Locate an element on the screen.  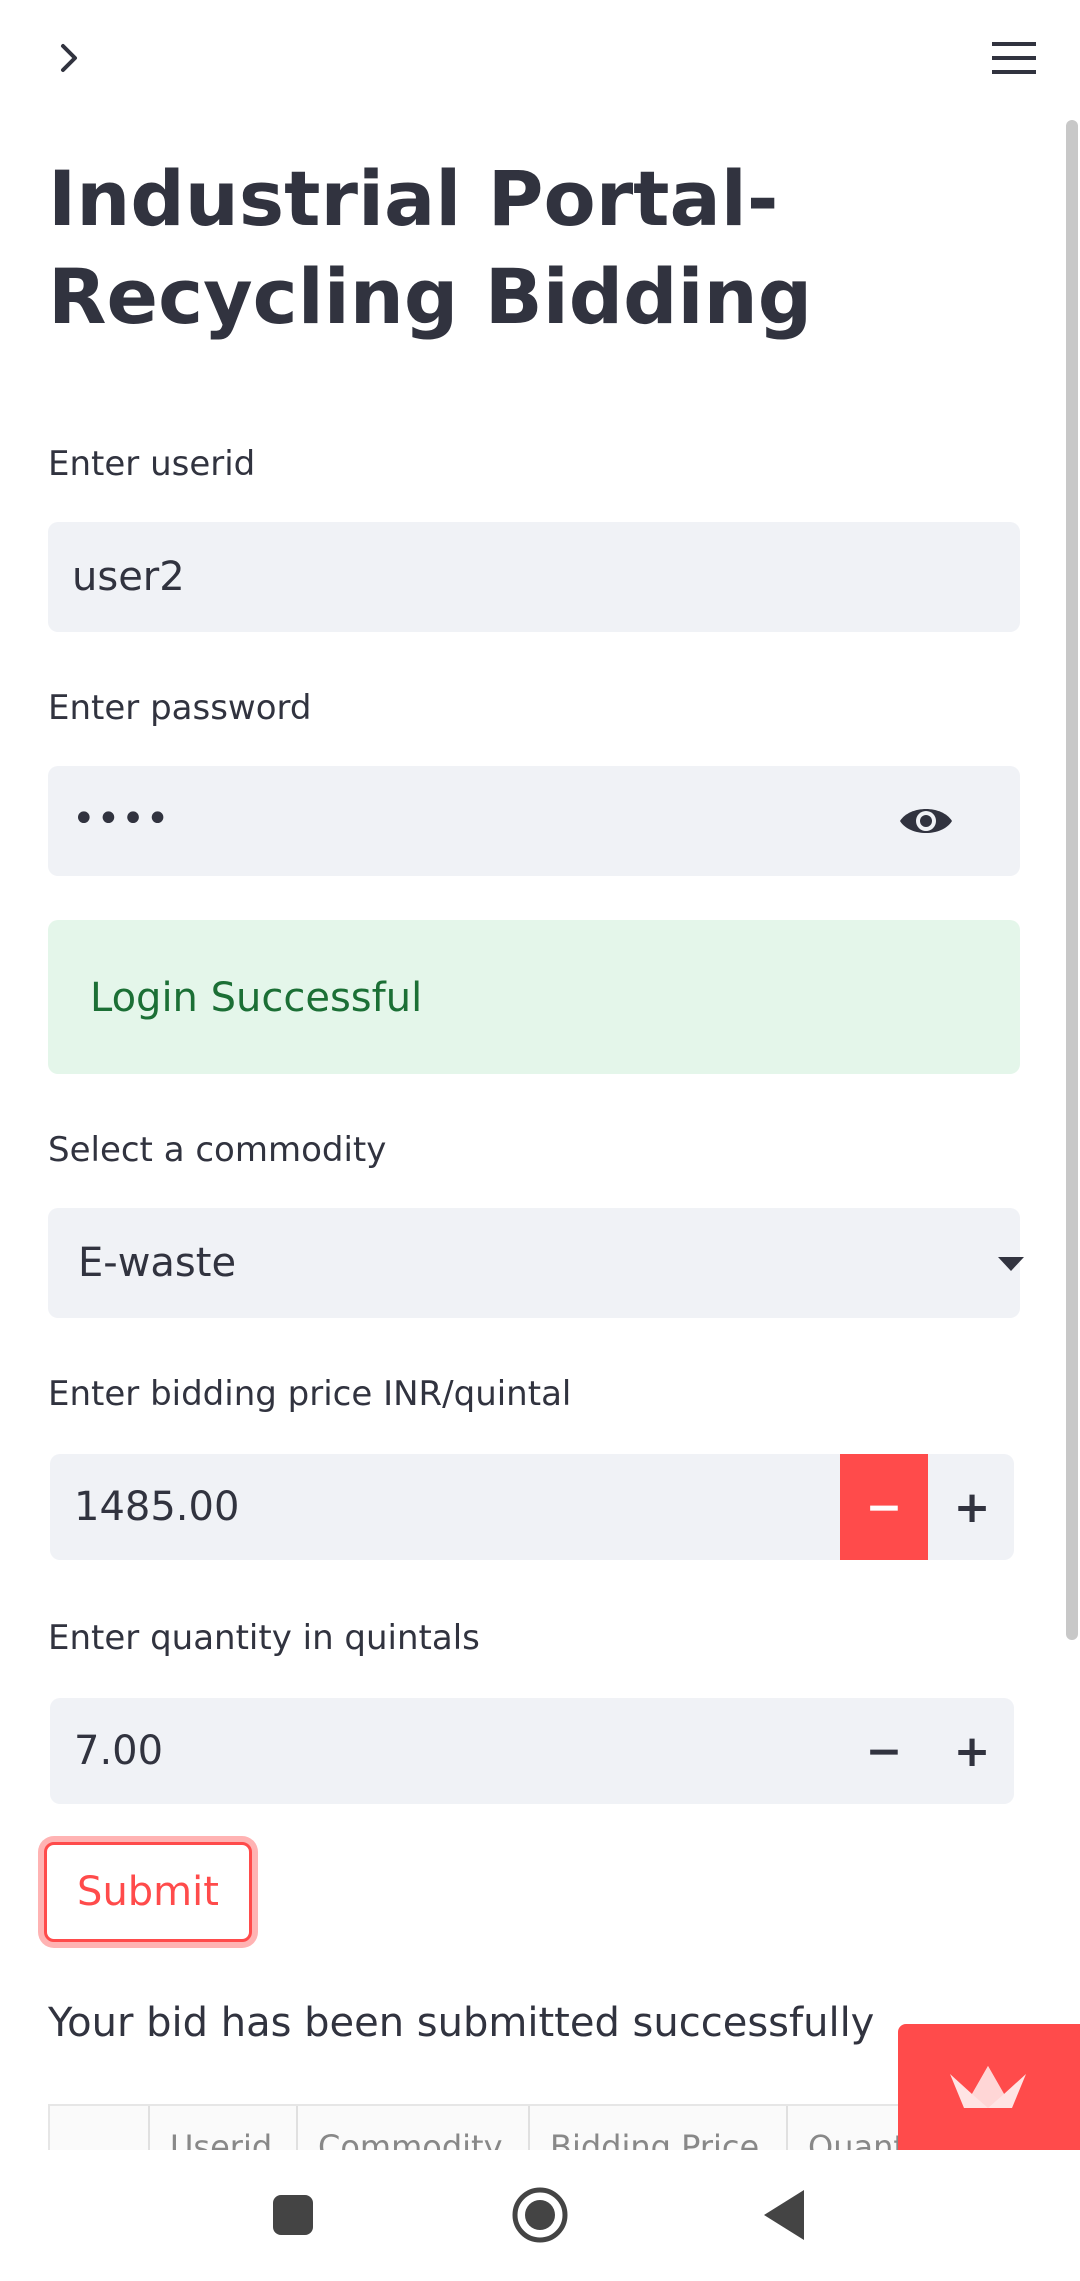
quantity-input: 7.00 − + is located at coordinates (532, 1751).